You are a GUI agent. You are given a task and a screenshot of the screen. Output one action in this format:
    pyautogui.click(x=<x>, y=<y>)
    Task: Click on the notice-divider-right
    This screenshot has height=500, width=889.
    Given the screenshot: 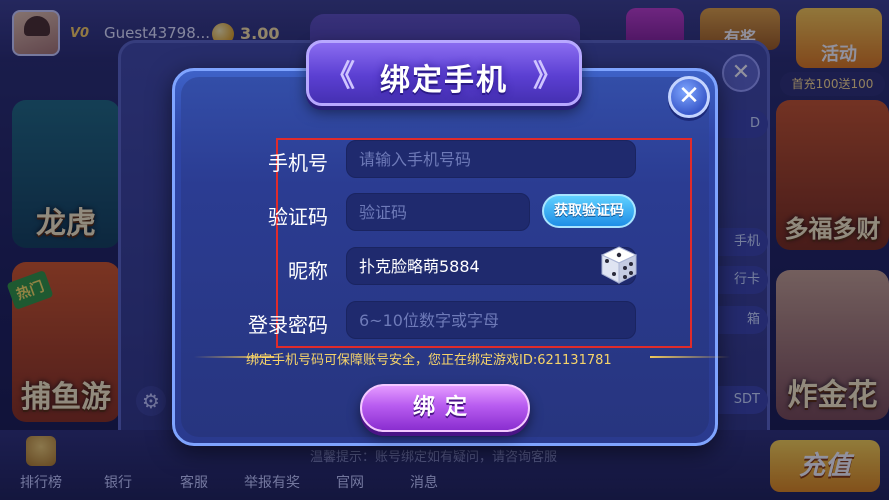 What is the action you would take?
    pyautogui.click(x=690, y=357)
    